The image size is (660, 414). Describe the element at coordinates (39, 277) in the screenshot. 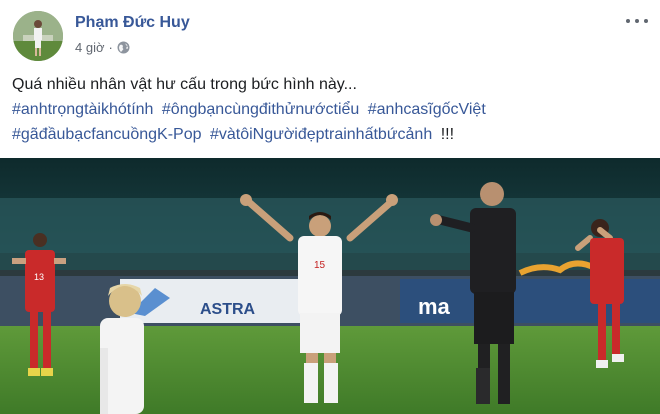

I see `opponent-number: 13` at that location.